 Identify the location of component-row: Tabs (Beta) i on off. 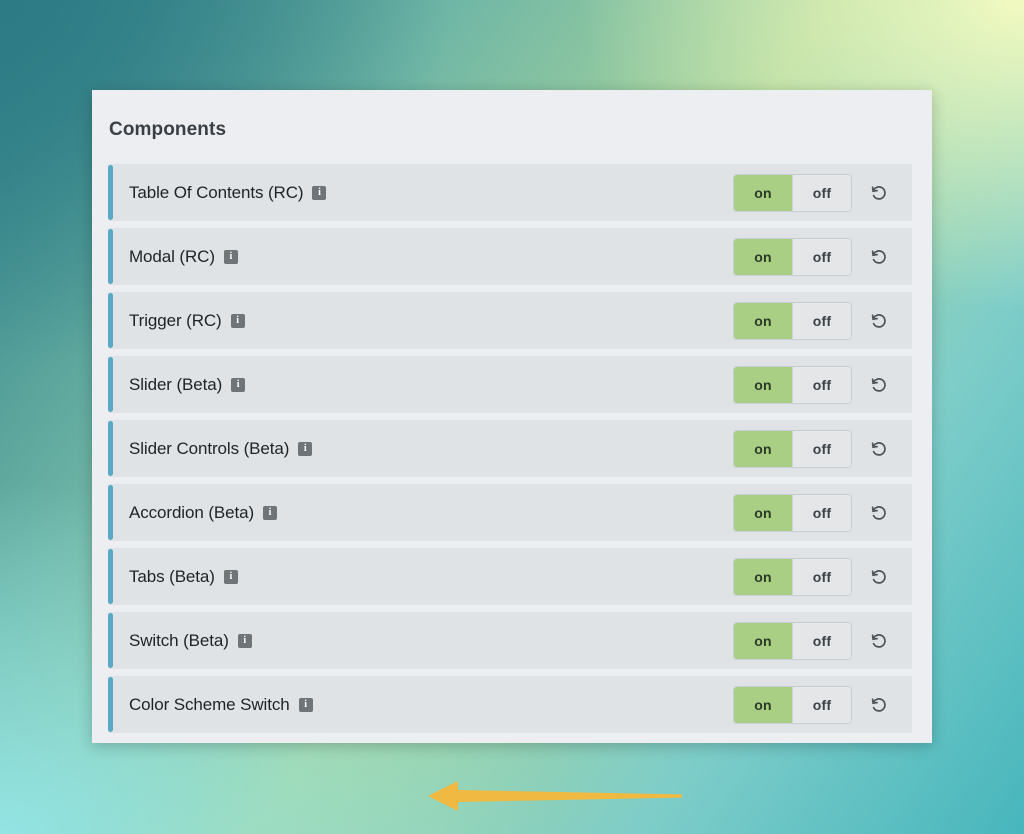
(510, 576).